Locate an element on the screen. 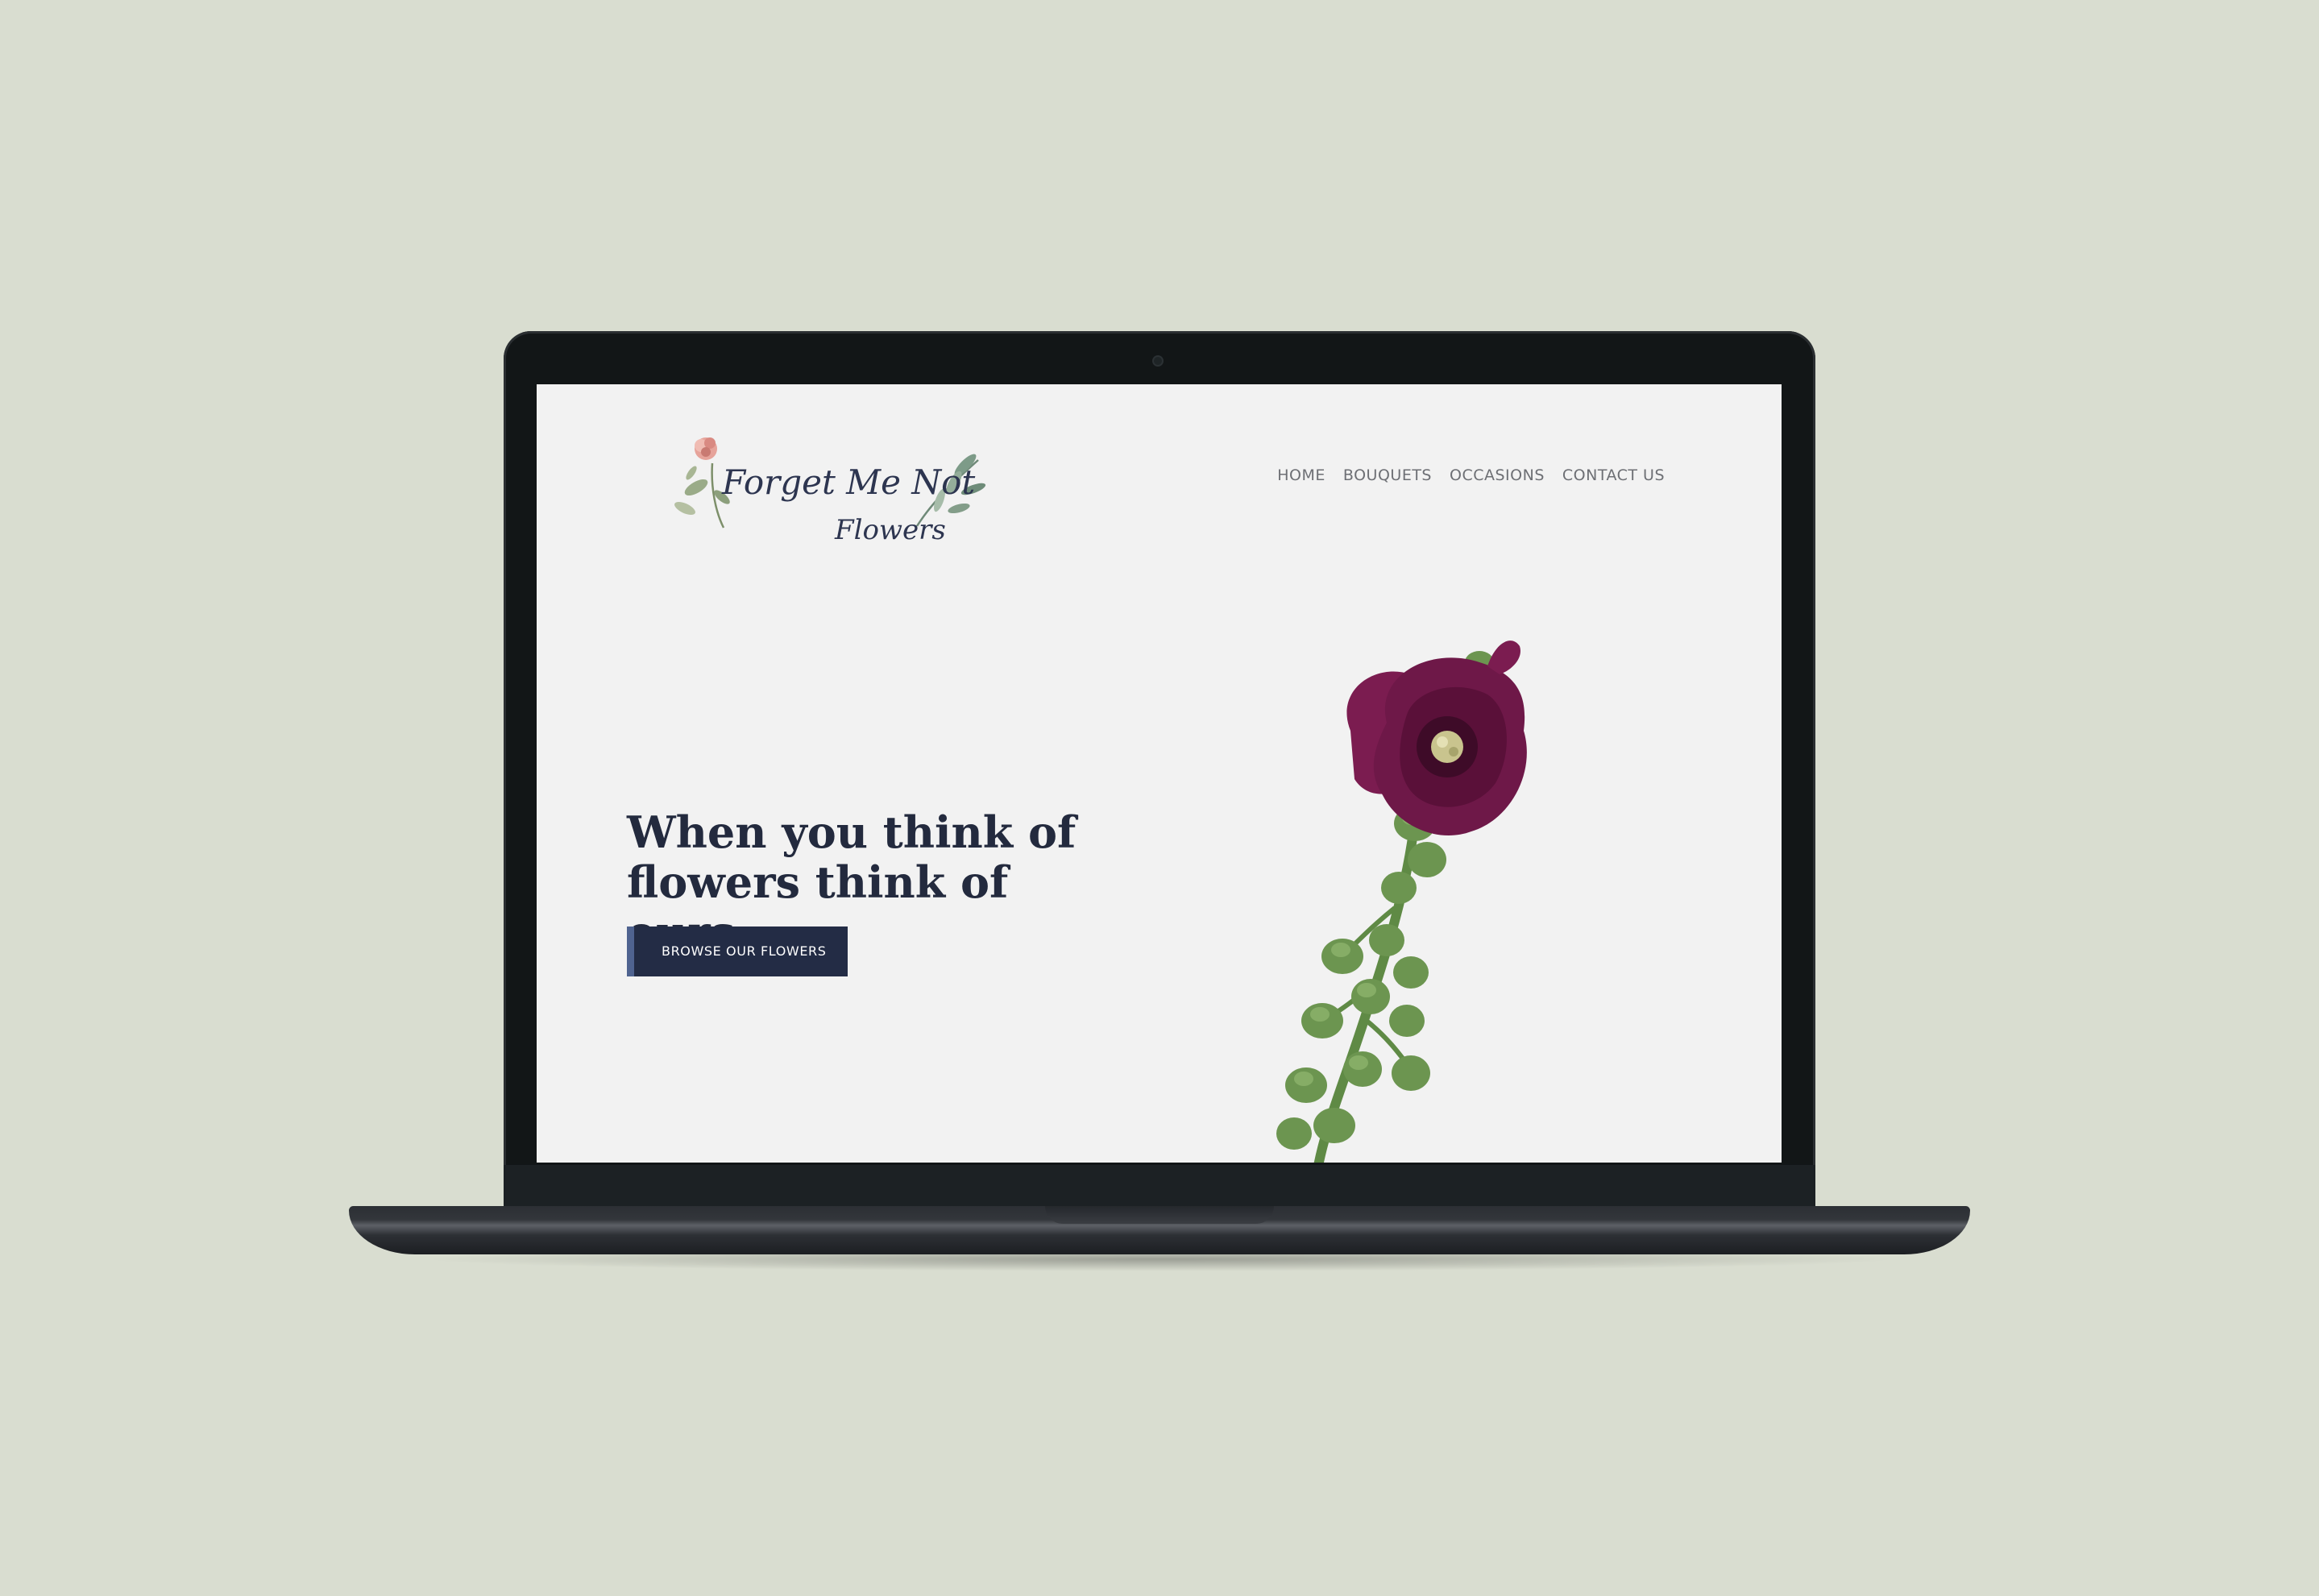  browse-flowers-button: BROWSE OUR FLOWERS is located at coordinates (737, 951).